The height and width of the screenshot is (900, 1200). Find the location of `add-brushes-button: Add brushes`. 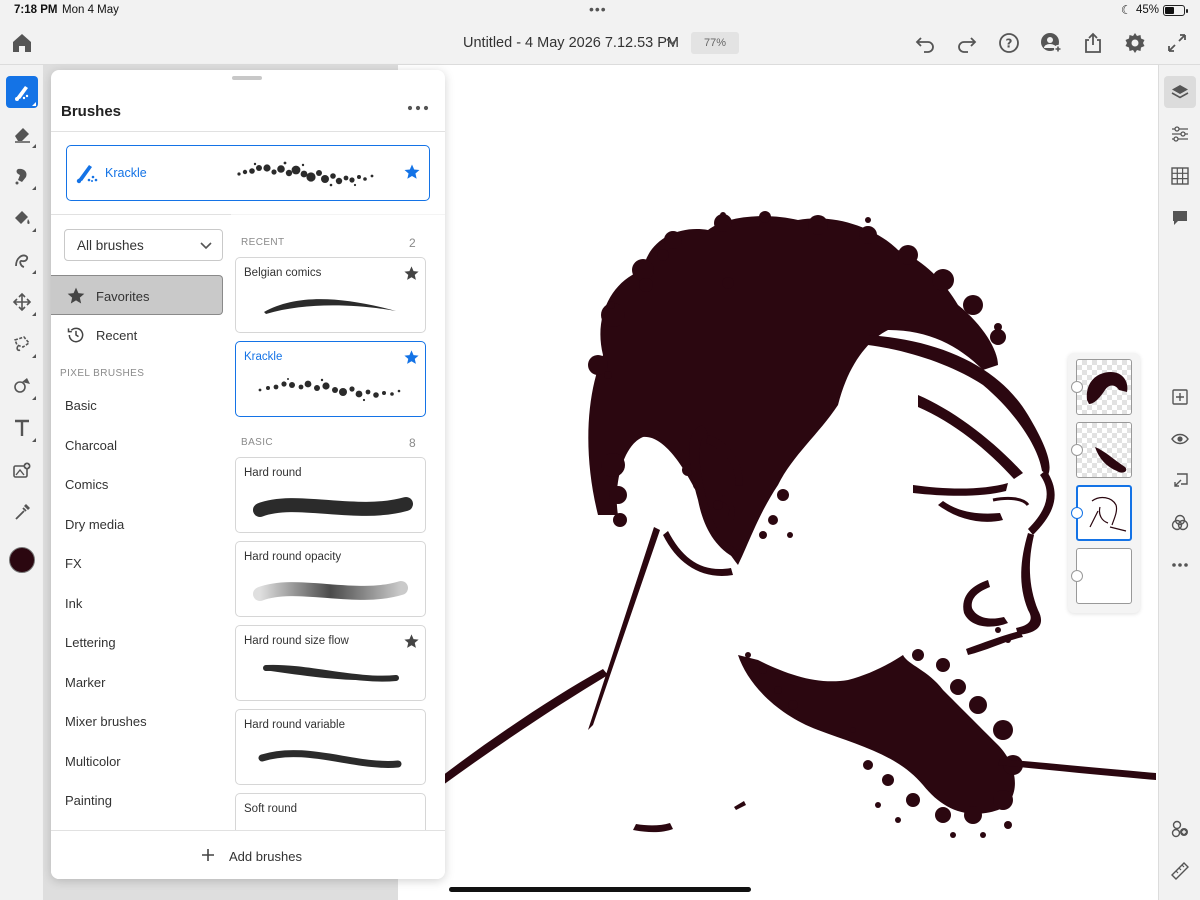

add-brushes-button: Add brushes is located at coordinates (248, 854).